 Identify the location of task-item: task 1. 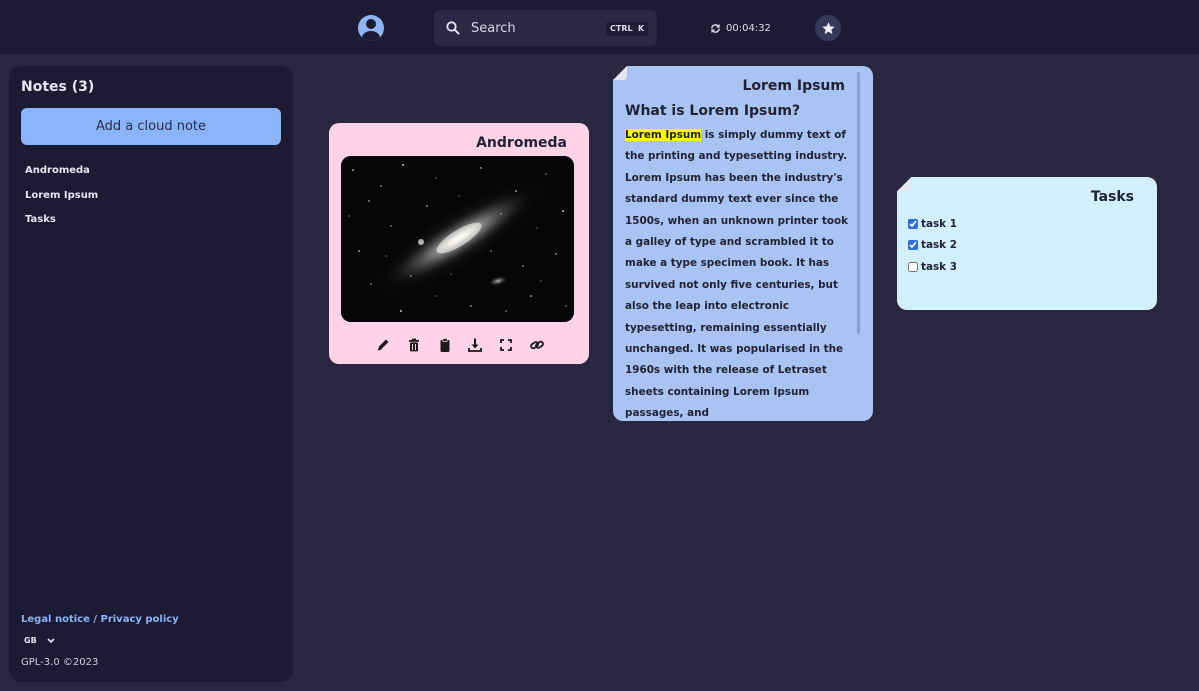
(932, 224).